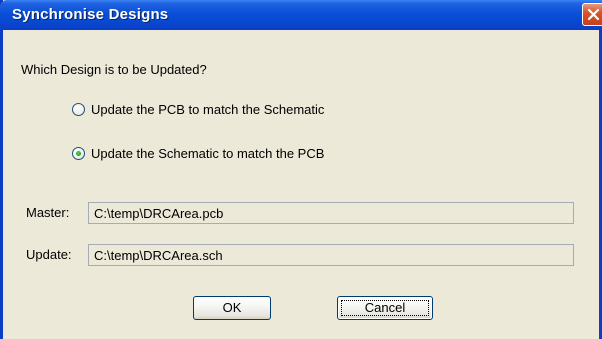  Describe the element at coordinates (331, 213) in the screenshot. I see `master-path-field: C:\temp\DRCArea.pcb` at that location.